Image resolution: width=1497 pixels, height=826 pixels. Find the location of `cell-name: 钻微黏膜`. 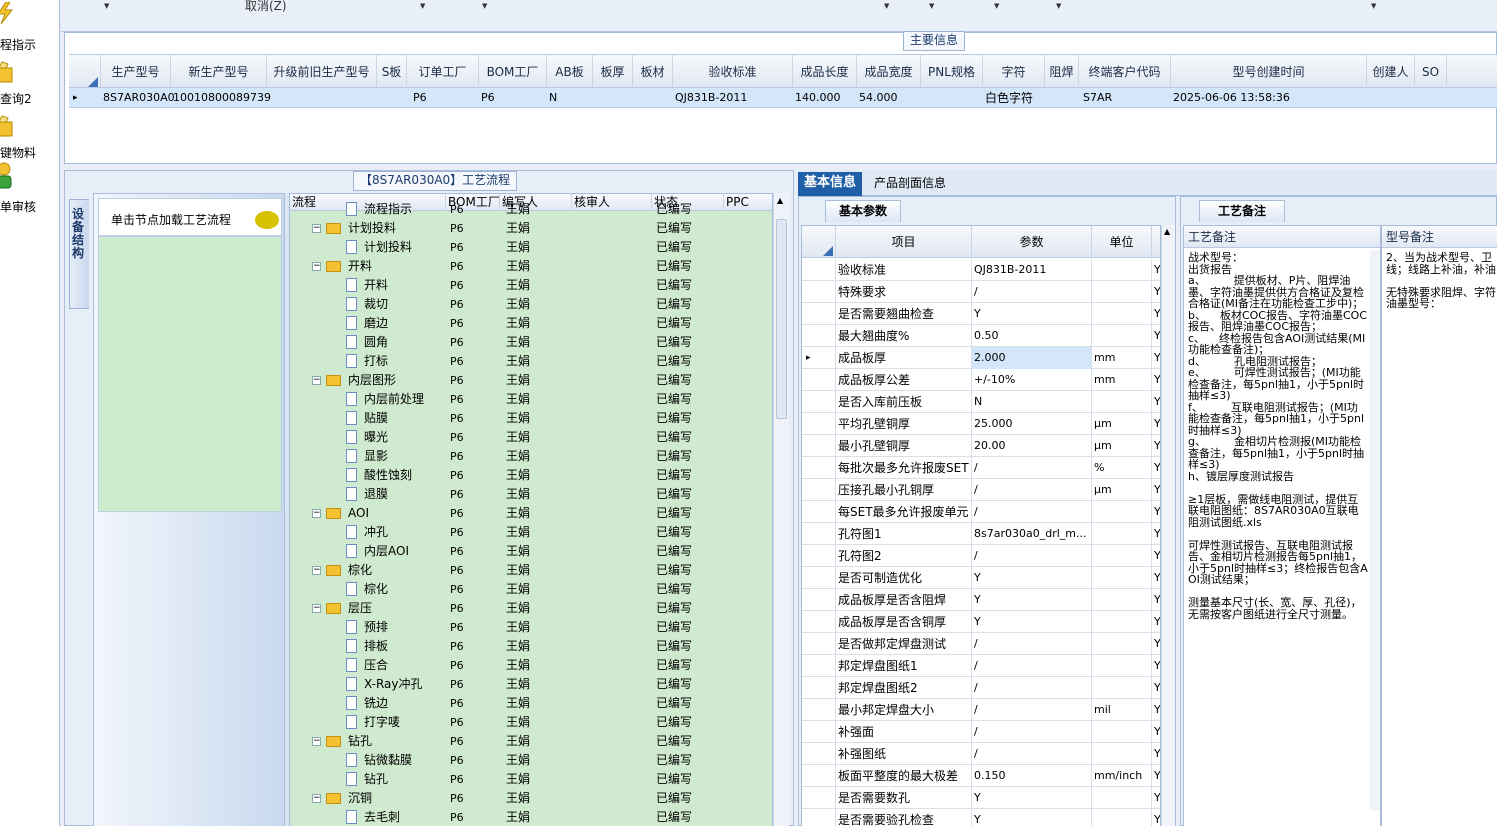

cell-name: 钻微黏膜 is located at coordinates (388, 760).